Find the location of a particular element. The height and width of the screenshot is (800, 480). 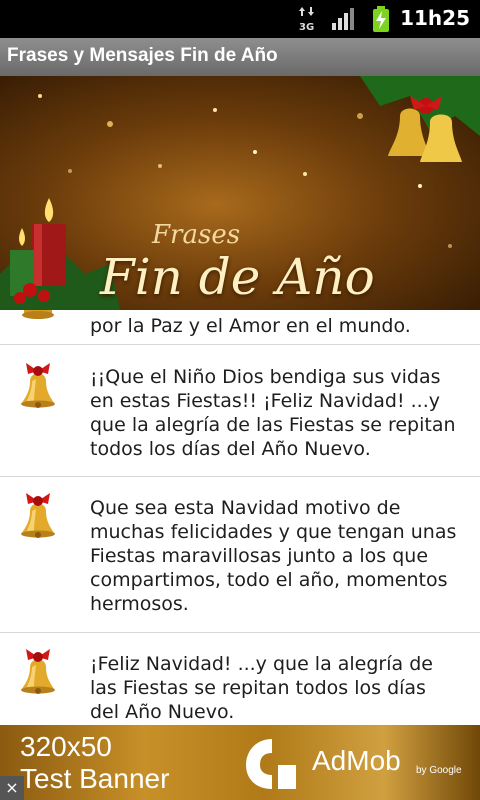

network-3g-icon: 3G is located at coordinates (306, 19).